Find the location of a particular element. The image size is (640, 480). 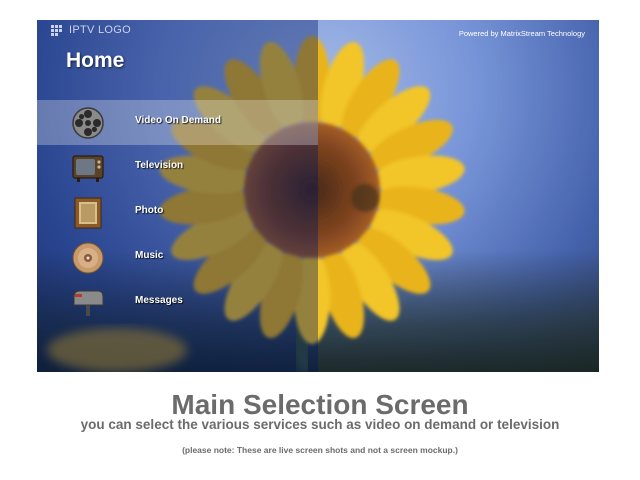

logo-mark-icon is located at coordinates (58, 30).